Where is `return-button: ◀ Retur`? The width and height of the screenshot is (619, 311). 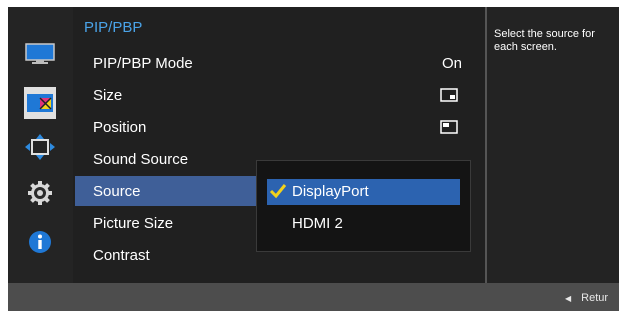
return-button: ◀ Retur is located at coordinates (586, 298).